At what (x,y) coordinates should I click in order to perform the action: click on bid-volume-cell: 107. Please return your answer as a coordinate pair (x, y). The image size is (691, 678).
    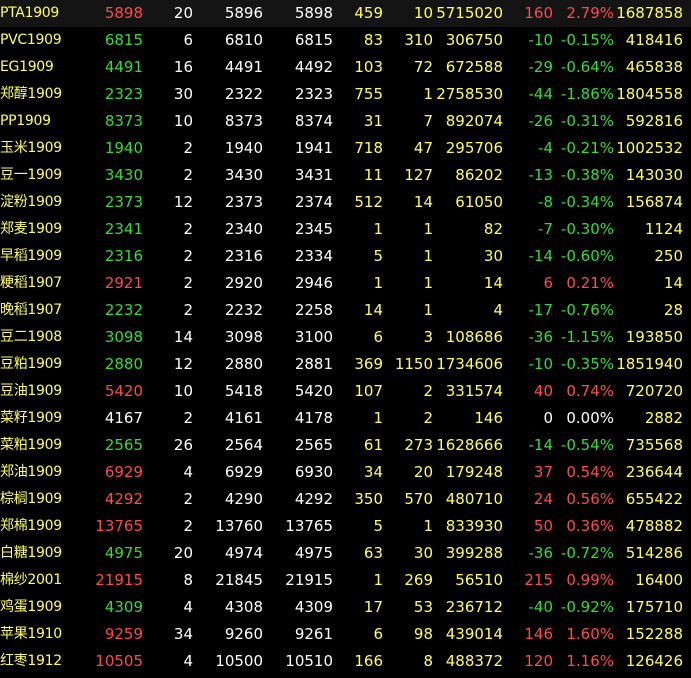
    Looking at the image, I should click on (368, 391).